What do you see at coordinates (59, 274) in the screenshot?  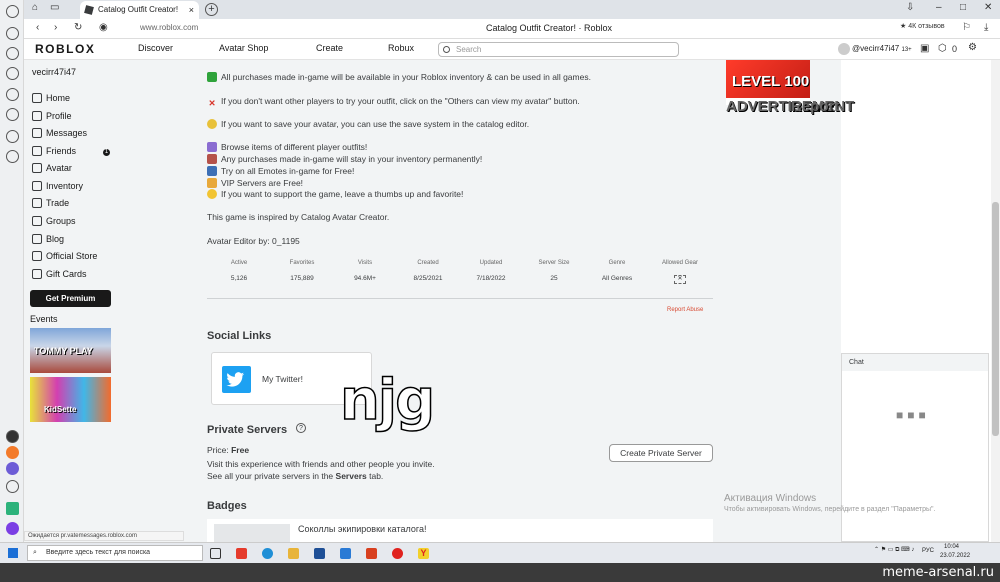 I see `sidebar-item-gift-cards: Gift Cards` at bounding box center [59, 274].